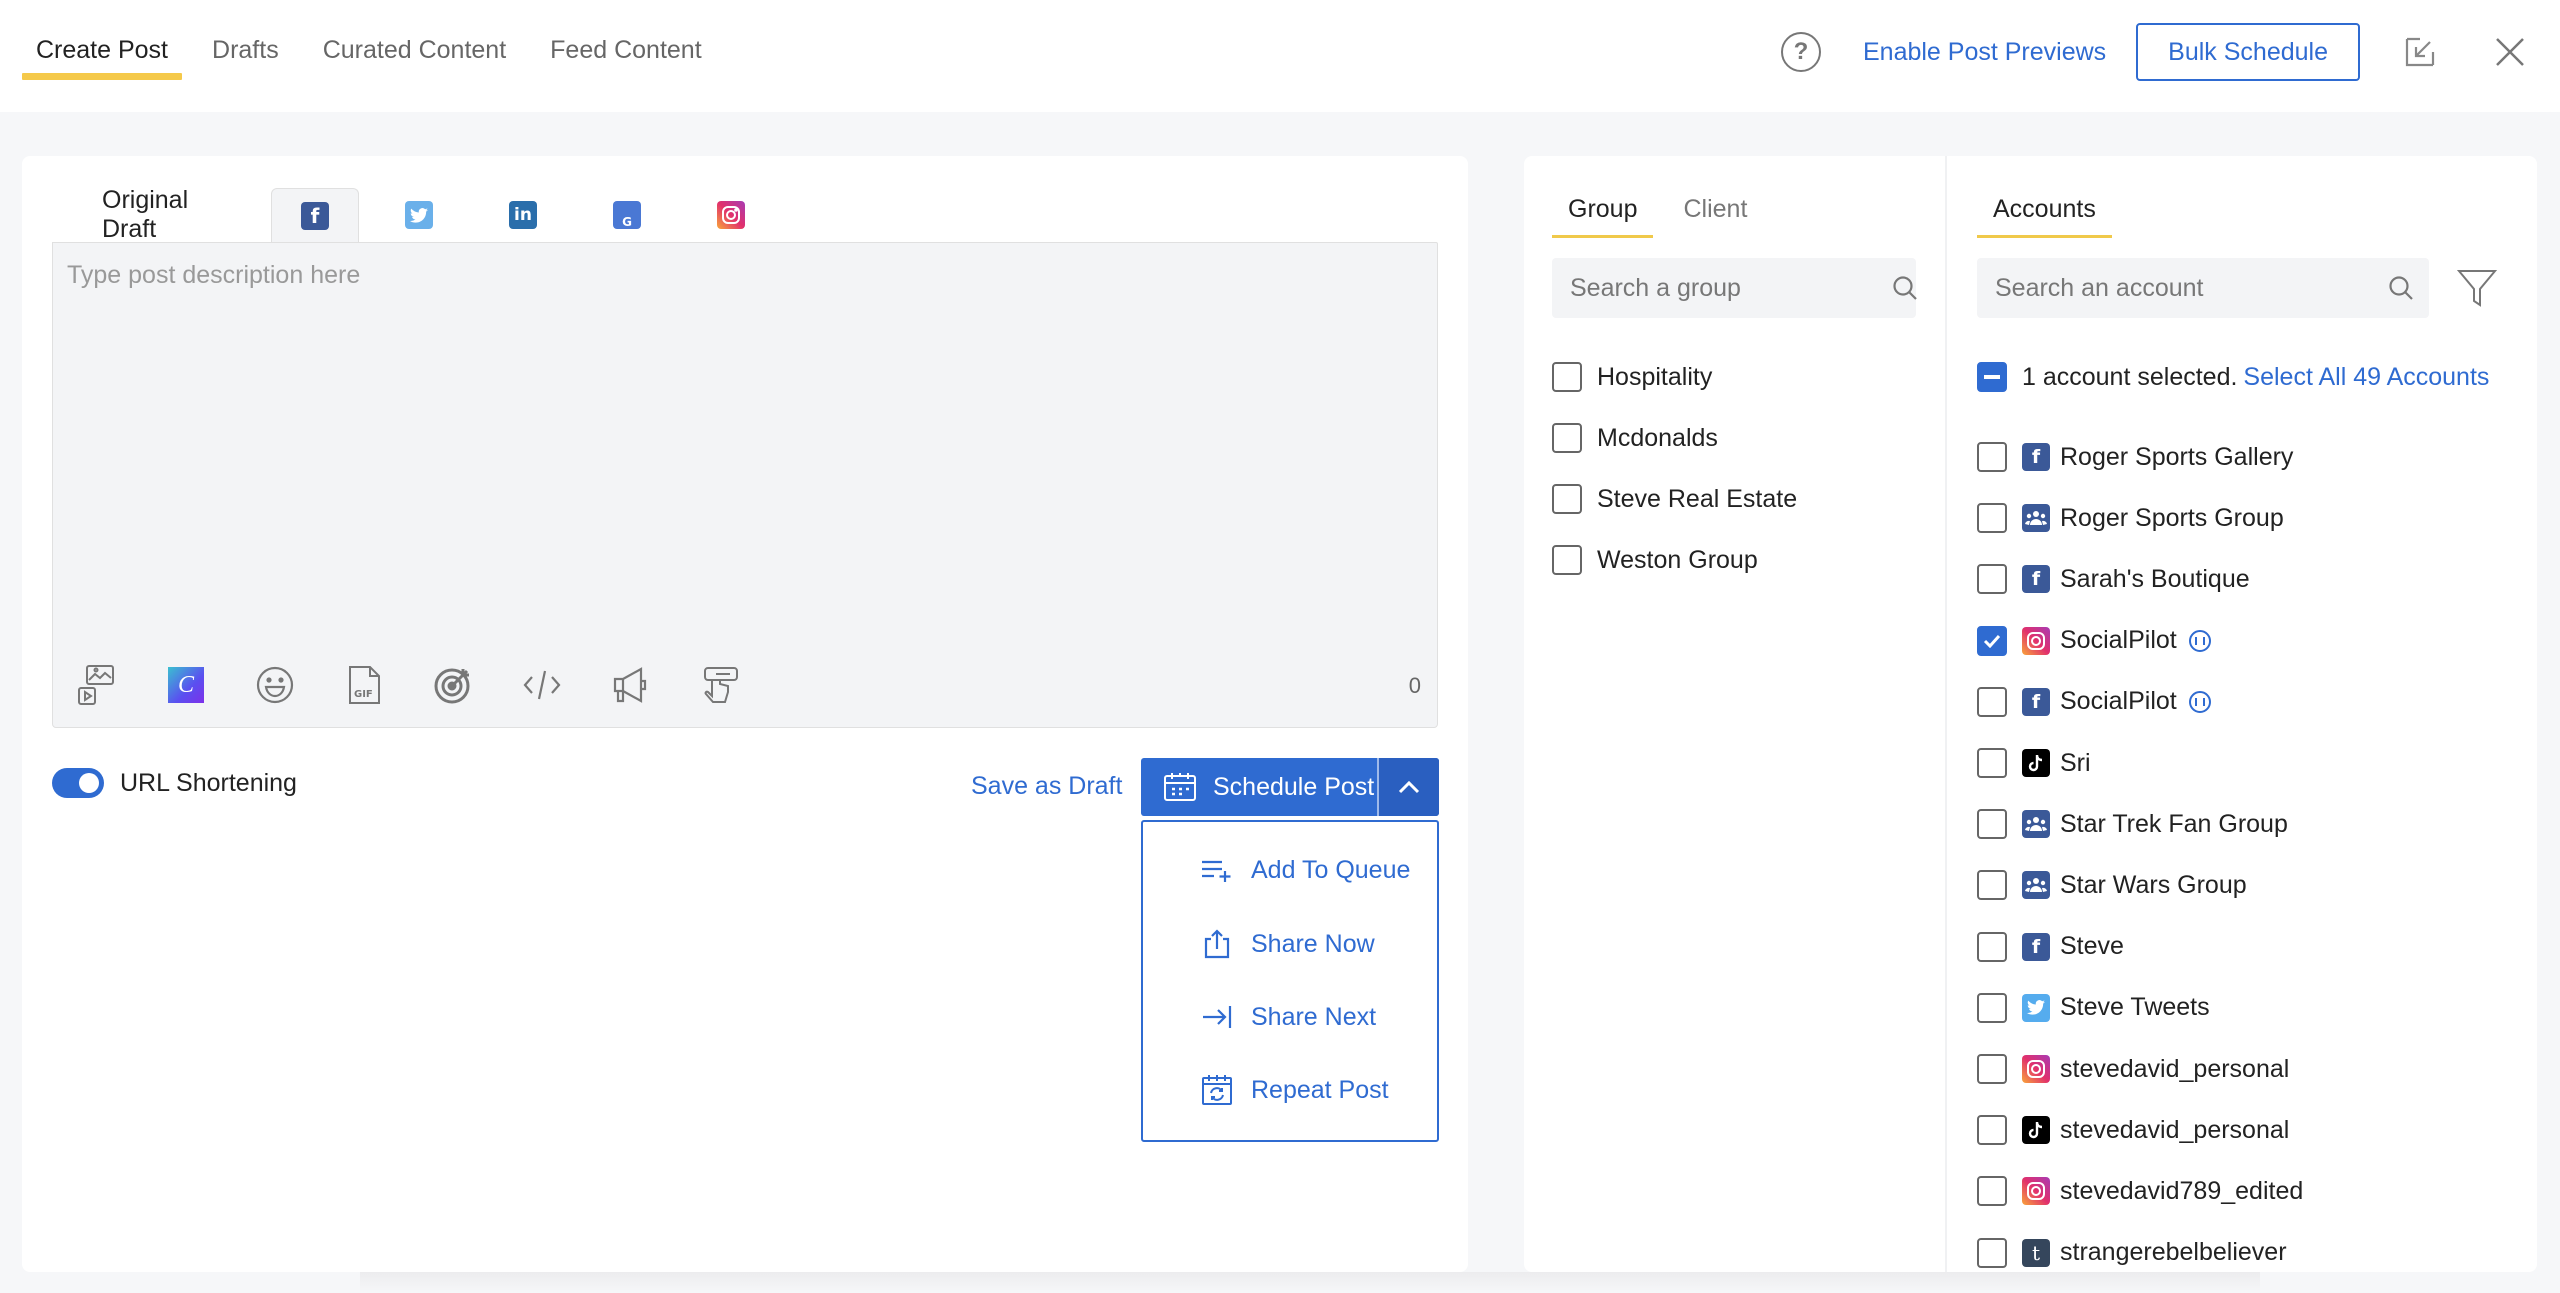  I want to click on account-label: strangerebelbeliever, so click(2173, 1252).